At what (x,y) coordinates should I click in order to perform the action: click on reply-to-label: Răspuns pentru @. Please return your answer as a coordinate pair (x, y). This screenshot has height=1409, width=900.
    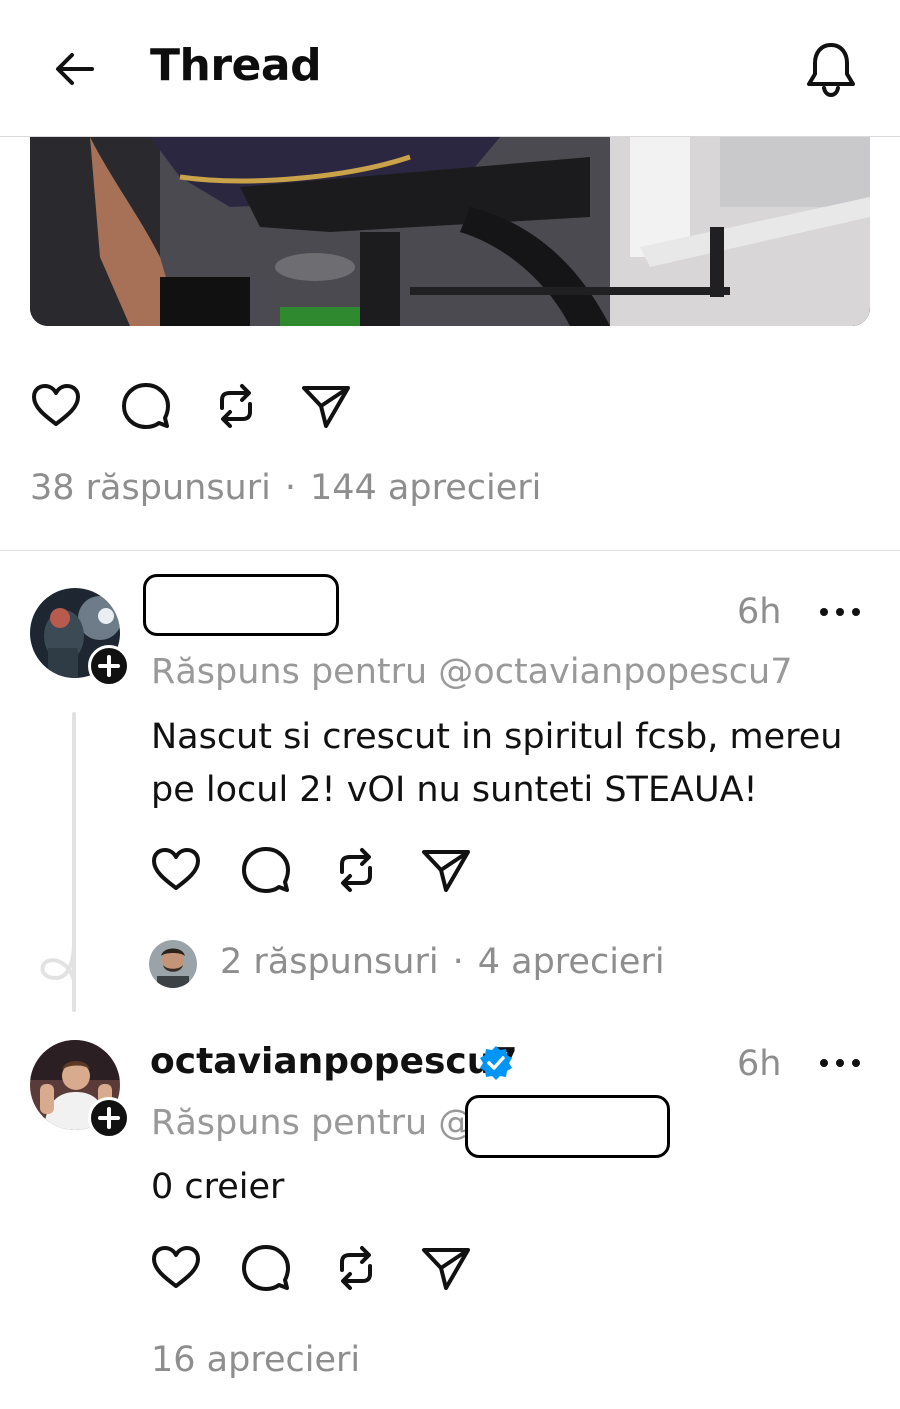
    Looking at the image, I should click on (312, 1123).